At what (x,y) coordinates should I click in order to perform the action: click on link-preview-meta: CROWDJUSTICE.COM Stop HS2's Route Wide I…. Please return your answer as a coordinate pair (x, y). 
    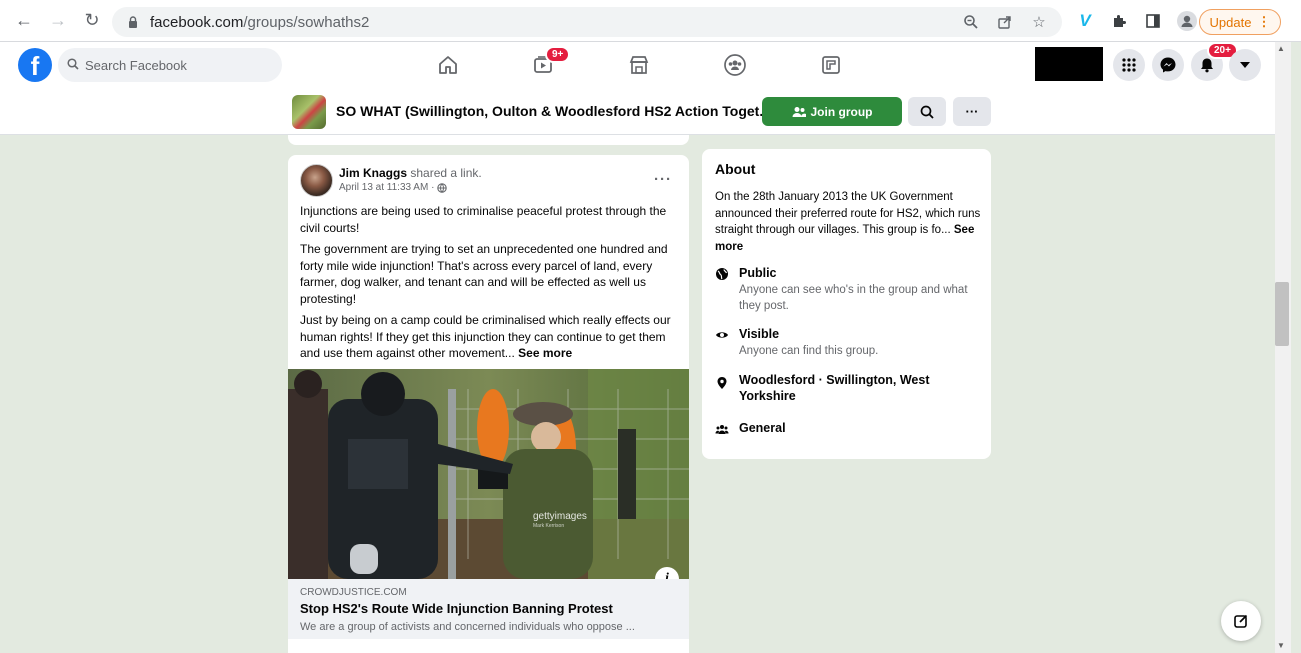
    Looking at the image, I should click on (488, 609).